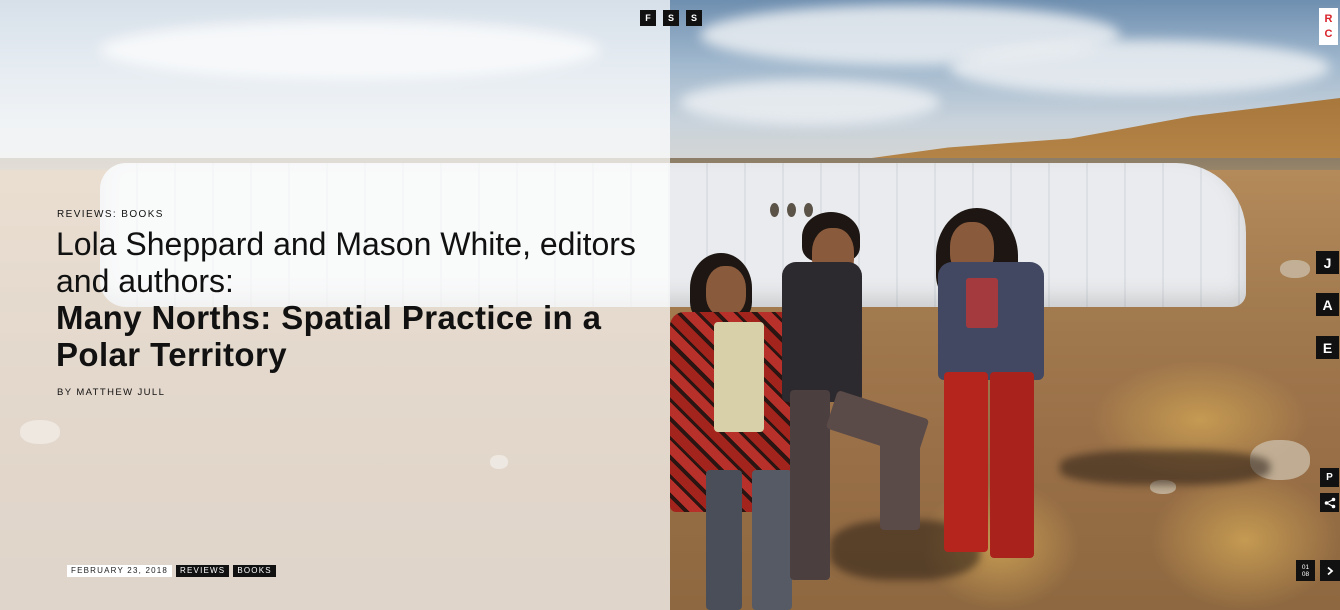 The width and height of the screenshot is (1340, 610). I want to click on gallery-counter: 01 08, so click(1305, 570).